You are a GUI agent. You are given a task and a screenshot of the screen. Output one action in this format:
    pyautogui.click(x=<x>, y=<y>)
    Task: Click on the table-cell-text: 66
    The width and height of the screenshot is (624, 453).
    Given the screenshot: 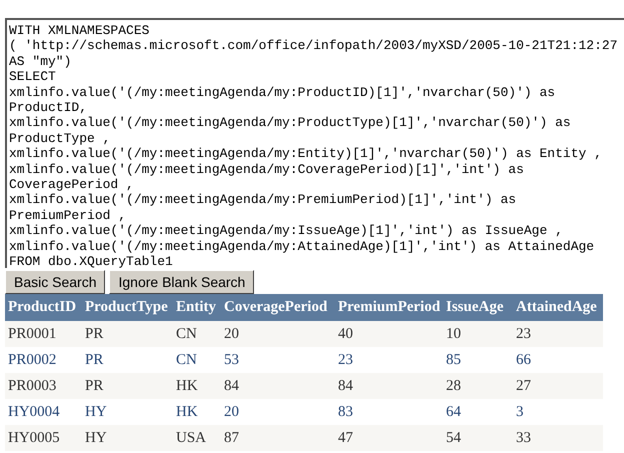 What is the action you would take?
    pyautogui.click(x=524, y=360)
    